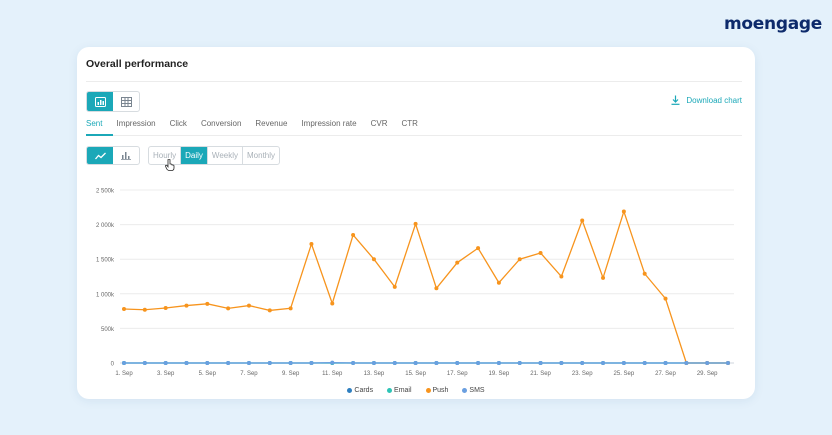 Image resolution: width=832 pixels, height=435 pixels. I want to click on legend-item-email: Email, so click(399, 390).